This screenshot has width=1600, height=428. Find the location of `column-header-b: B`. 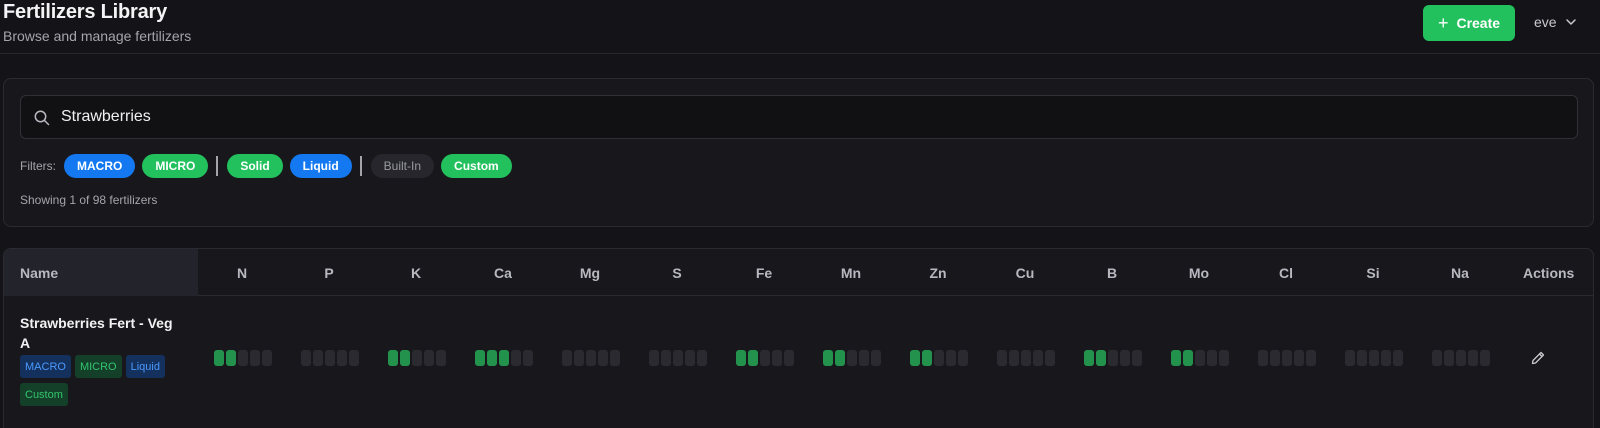

column-header-b: B is located at coordinates (1112, 273).